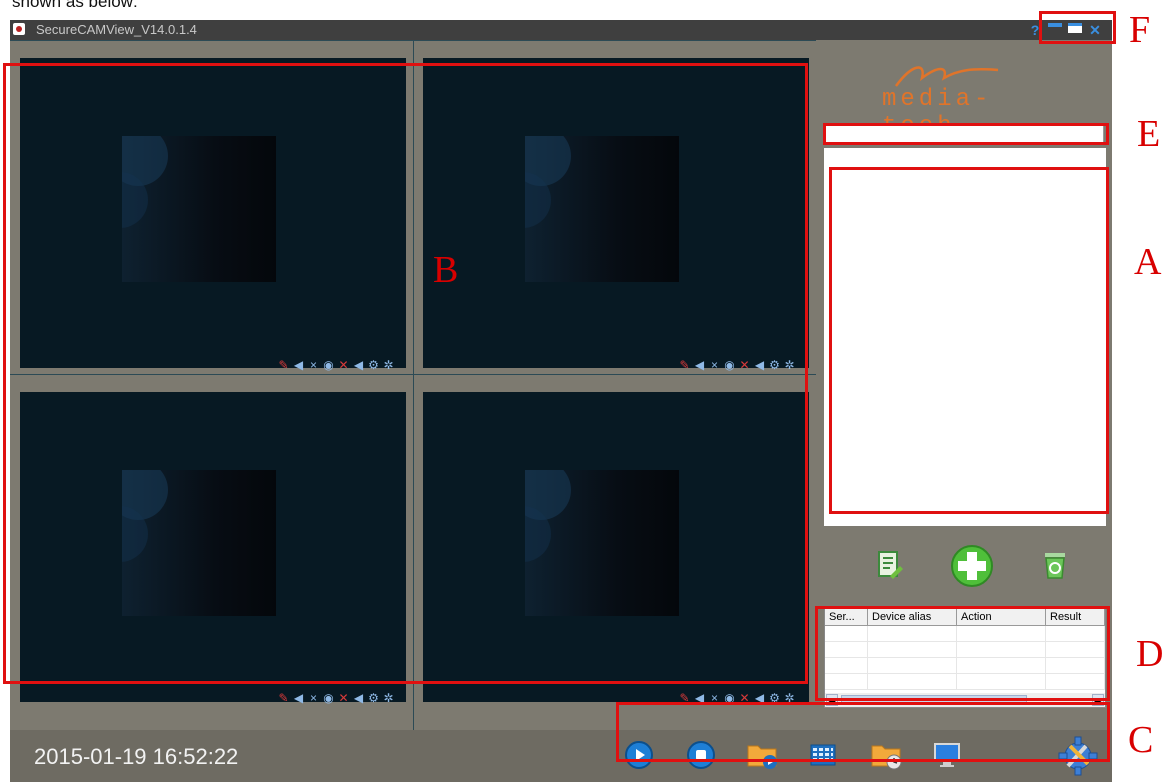 The image size is (1173, 783). I want to click on annotation-label-d: D, so click(1150, 654).